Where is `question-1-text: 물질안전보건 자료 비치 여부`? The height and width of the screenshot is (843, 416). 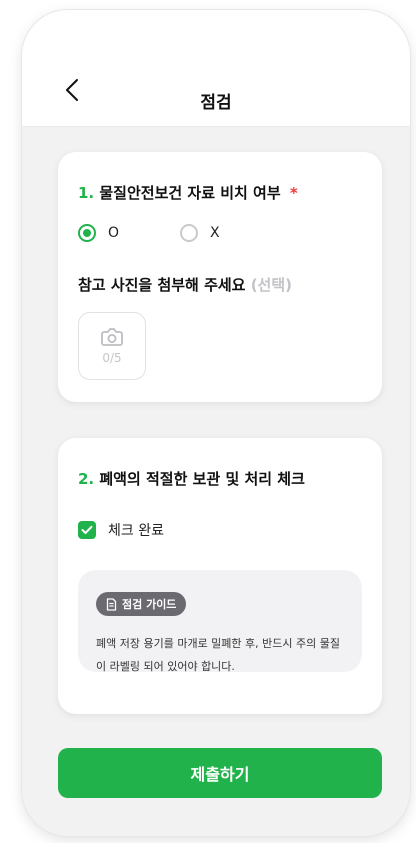 question-1-text: 물질안전보건 자료 비치 여부 is located at coordinates (190, 193).